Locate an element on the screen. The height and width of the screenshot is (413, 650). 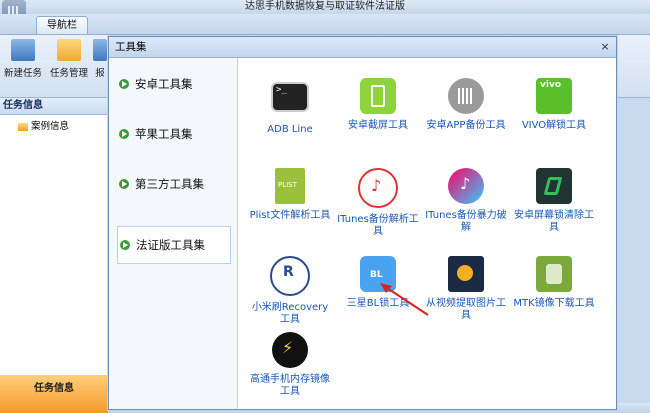
nav-tabbar: 导航栏 is located at coordinates (325, 24).